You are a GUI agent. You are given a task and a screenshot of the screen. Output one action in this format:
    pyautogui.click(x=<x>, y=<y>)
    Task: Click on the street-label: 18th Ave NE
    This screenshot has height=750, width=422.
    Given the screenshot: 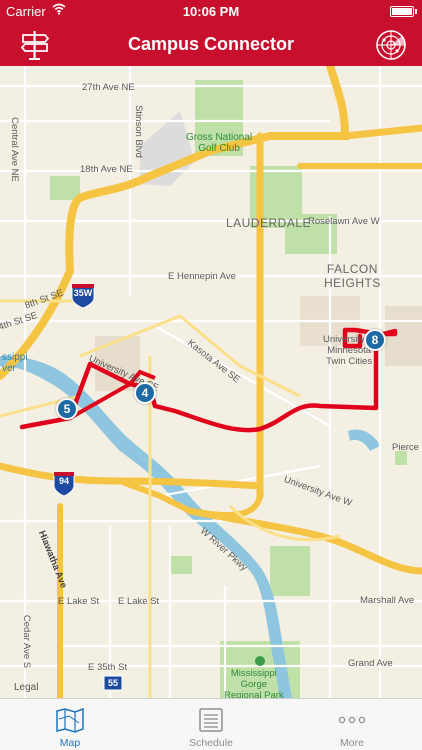 What is the action you would take?
    pyautogui.click(x=106, y=169)
    